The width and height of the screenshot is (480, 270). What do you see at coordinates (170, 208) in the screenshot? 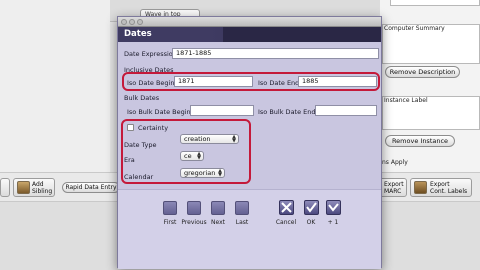
I see `first-record-icon` at bounding box center [170, 208].